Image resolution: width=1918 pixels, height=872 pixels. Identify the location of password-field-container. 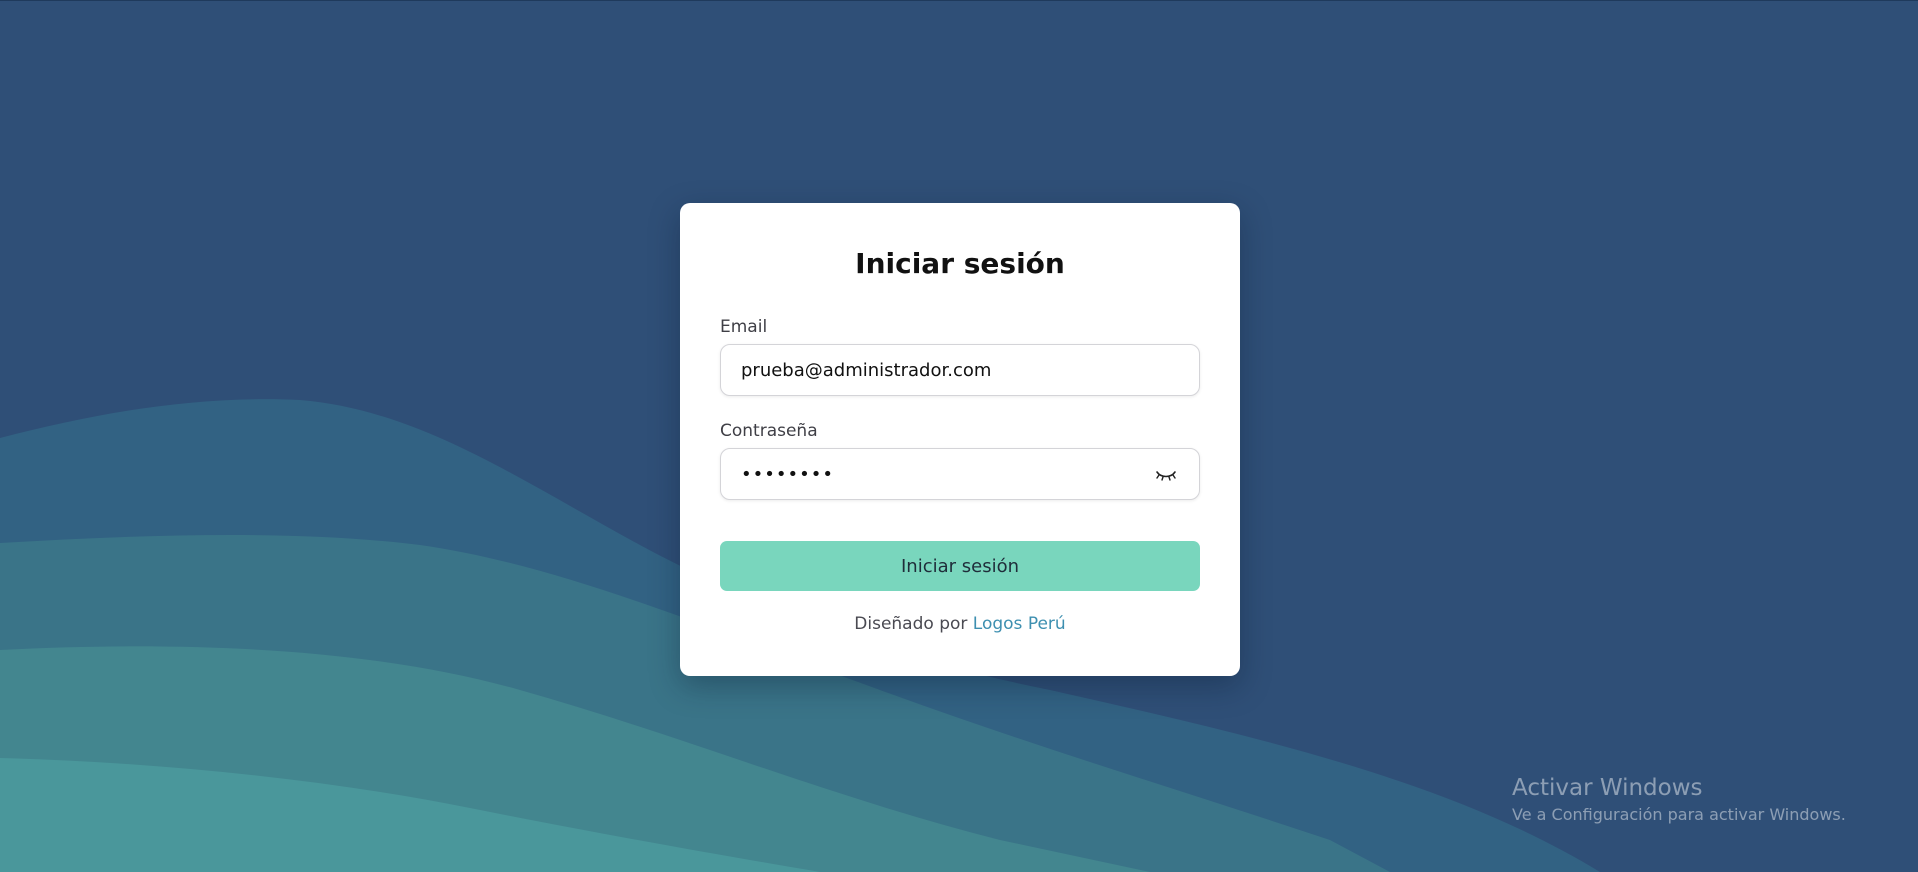
(960, 474).